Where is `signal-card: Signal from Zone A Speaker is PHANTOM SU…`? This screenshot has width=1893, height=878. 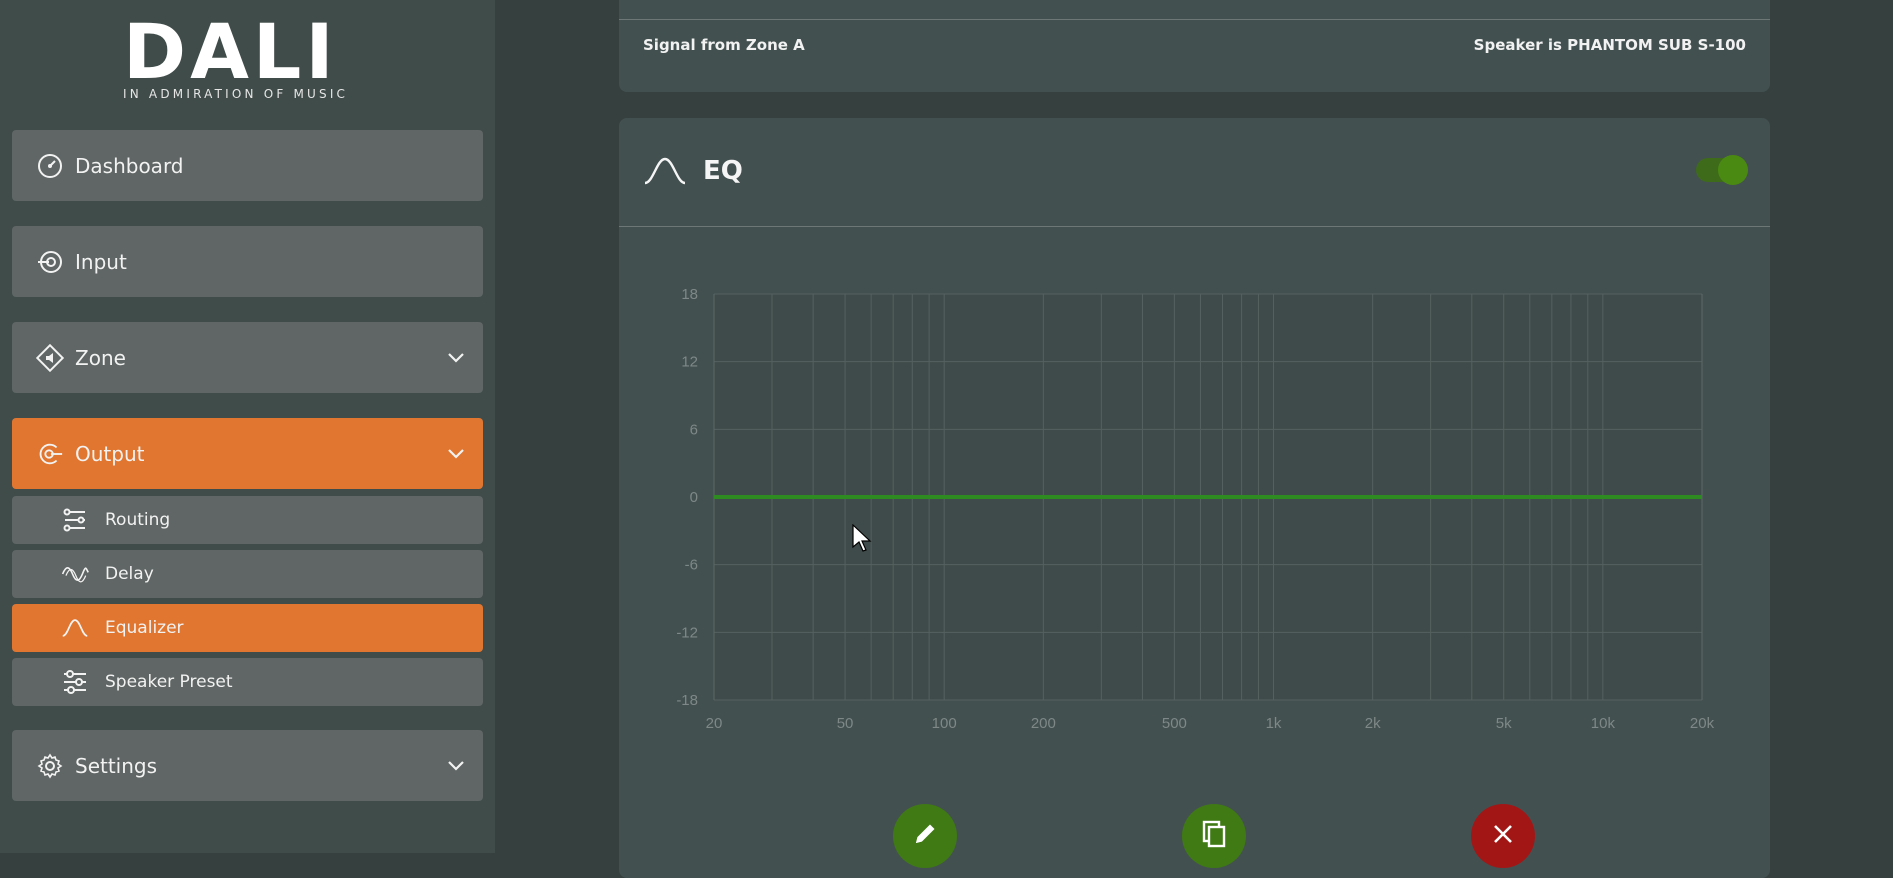
signal-card: Signal from Zone A Speaker is PHANTOM SU… is located at coordinates (1194, 46).